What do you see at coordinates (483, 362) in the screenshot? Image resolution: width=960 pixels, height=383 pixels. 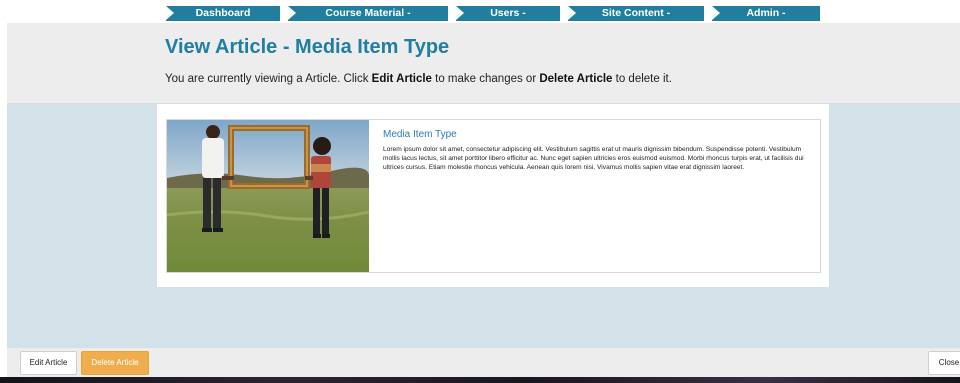 I see `action-bar: Edit Article Delete Article Close` at bounding box center [483, 362].